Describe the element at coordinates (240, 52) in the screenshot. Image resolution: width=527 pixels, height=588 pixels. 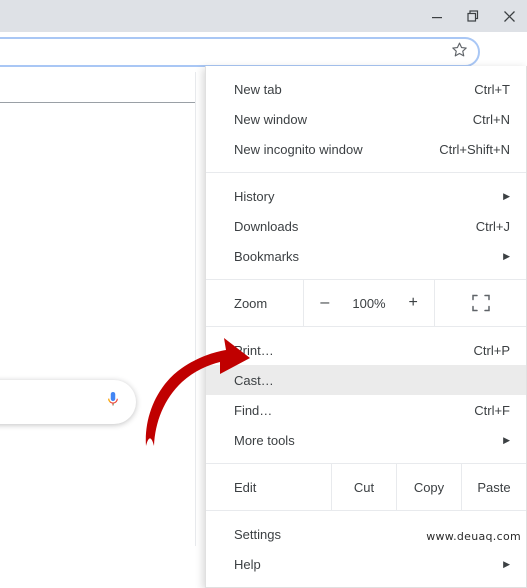
I see `address-bar` at that location.